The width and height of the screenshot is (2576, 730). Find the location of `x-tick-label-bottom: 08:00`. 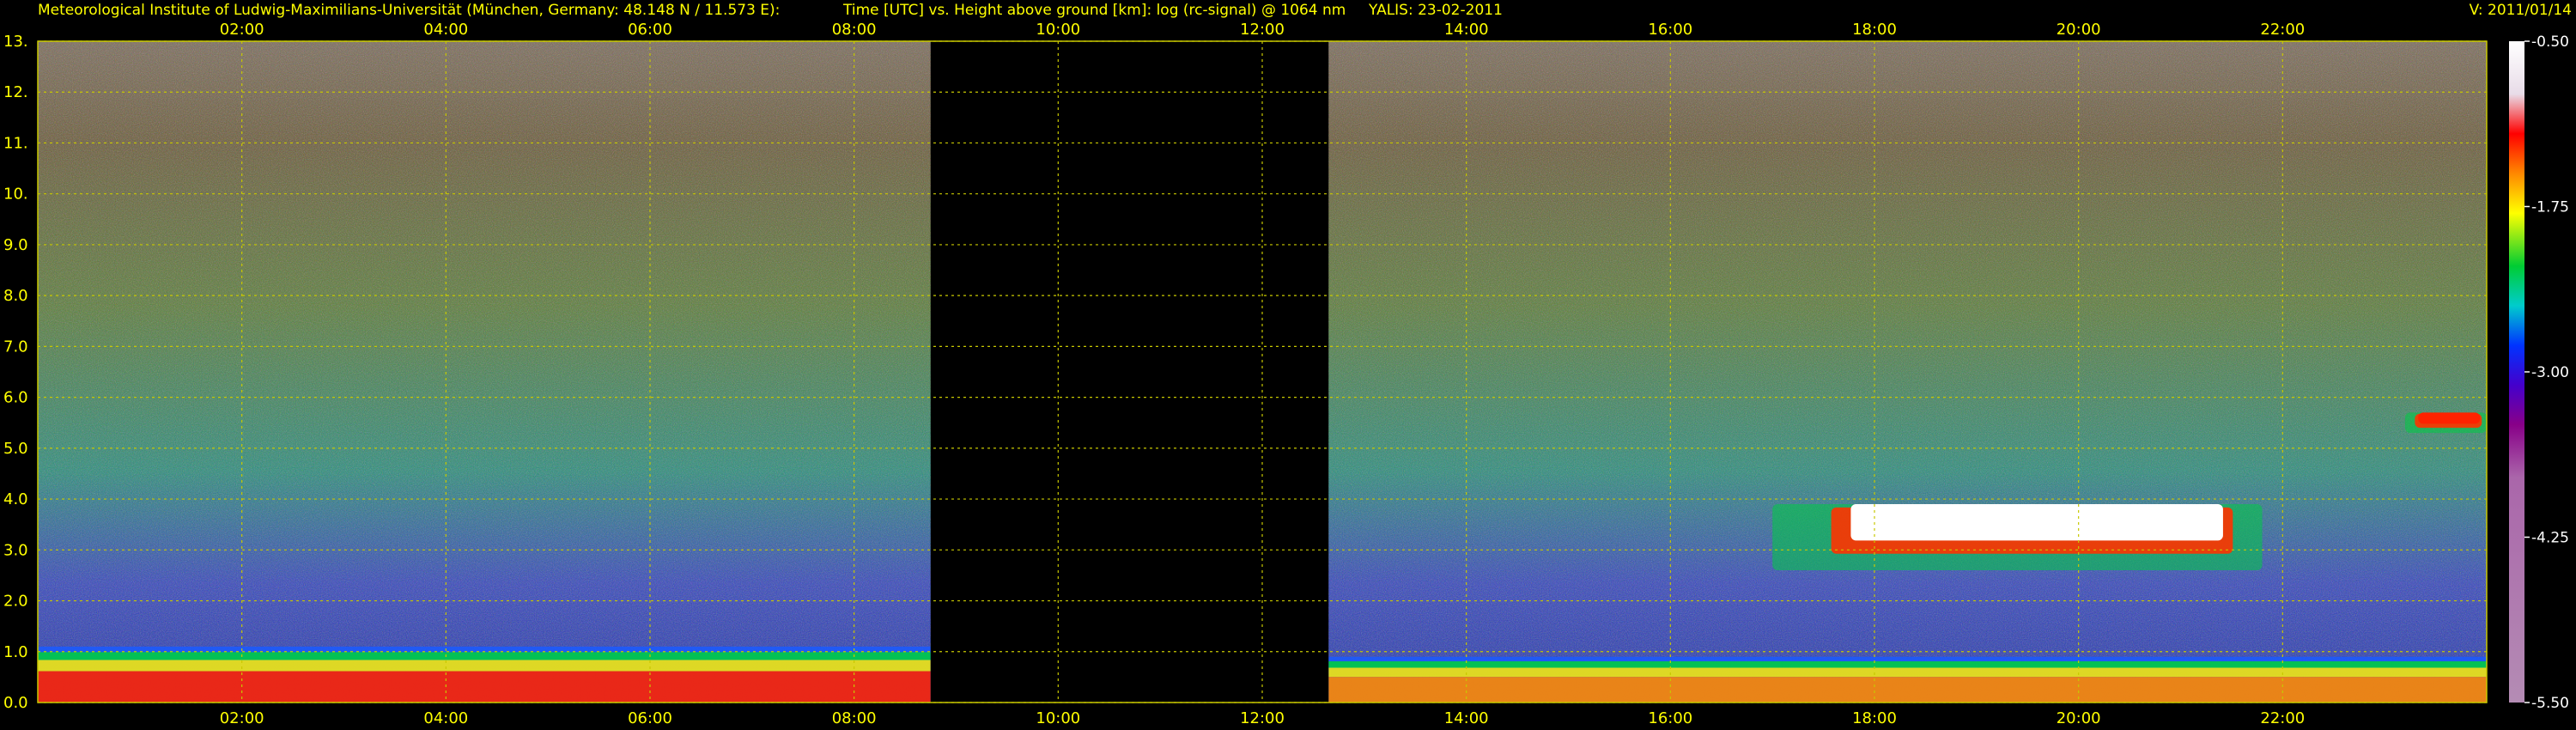

x-tick-label-bottom: 08:00 is located at coordinates (854, 718).